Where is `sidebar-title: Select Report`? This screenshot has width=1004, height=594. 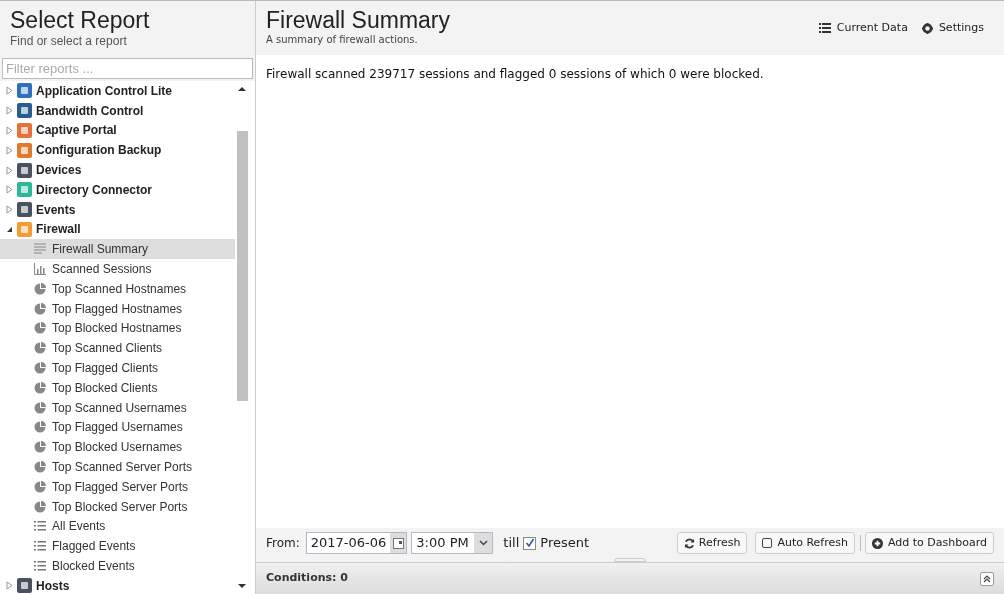
sidebar-title: Select Report is located at coordinates (80, 20).